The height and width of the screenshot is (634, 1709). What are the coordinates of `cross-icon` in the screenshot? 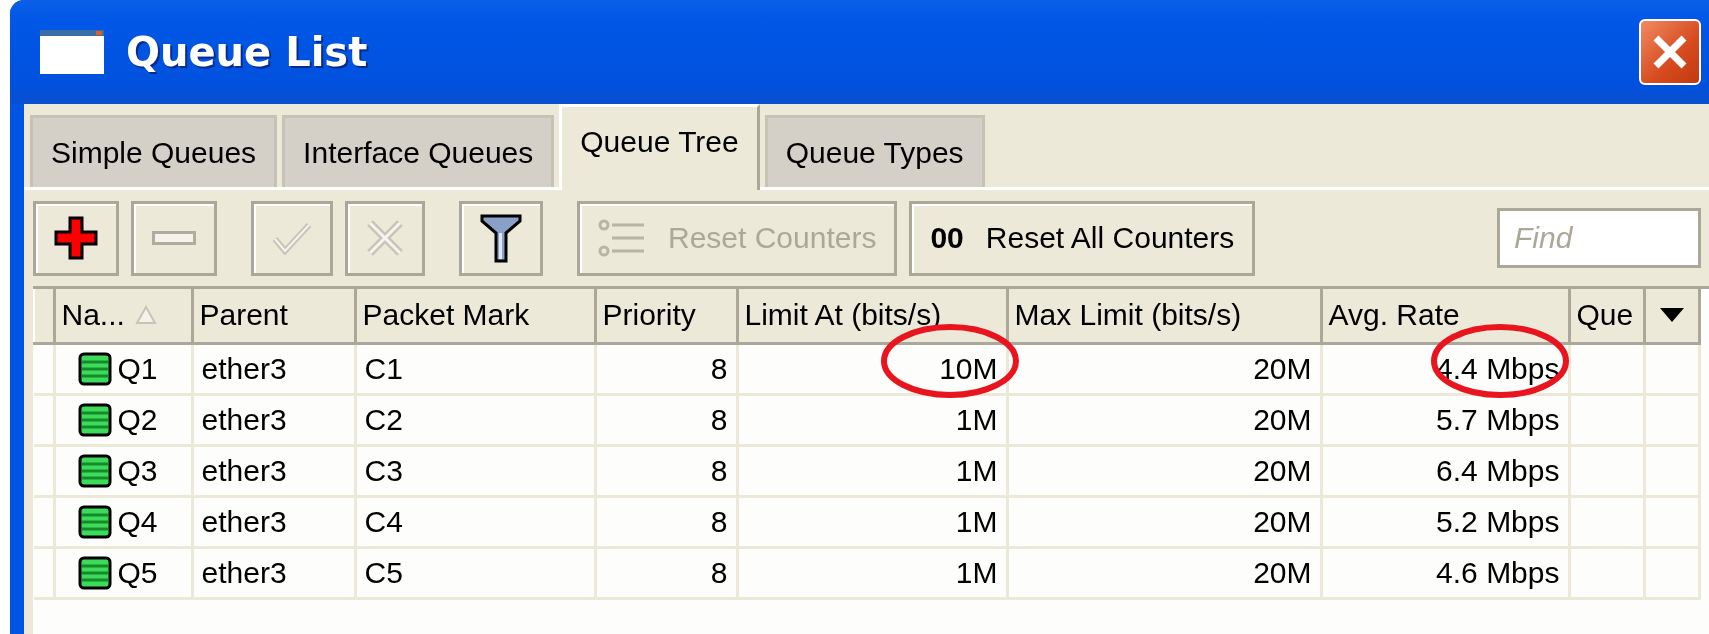 It's located at (385, 238).